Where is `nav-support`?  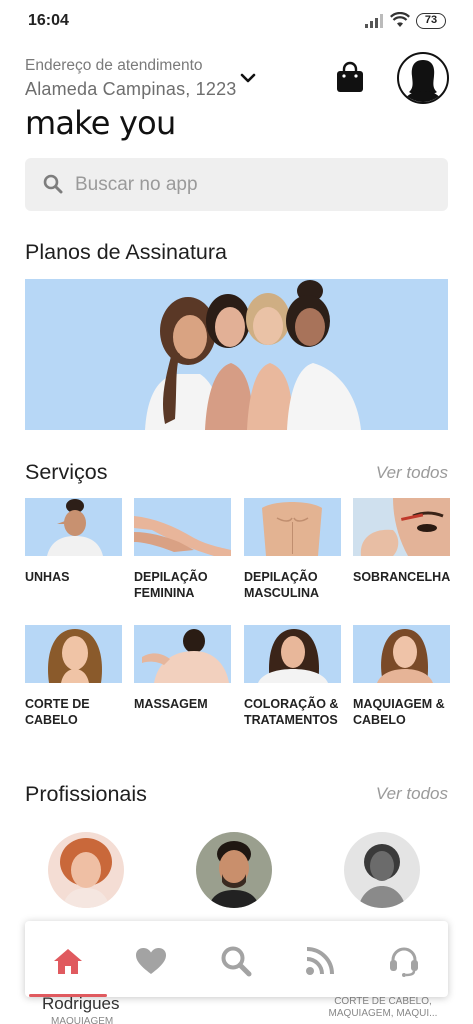
nav-support is located at coordinates (404, 961).